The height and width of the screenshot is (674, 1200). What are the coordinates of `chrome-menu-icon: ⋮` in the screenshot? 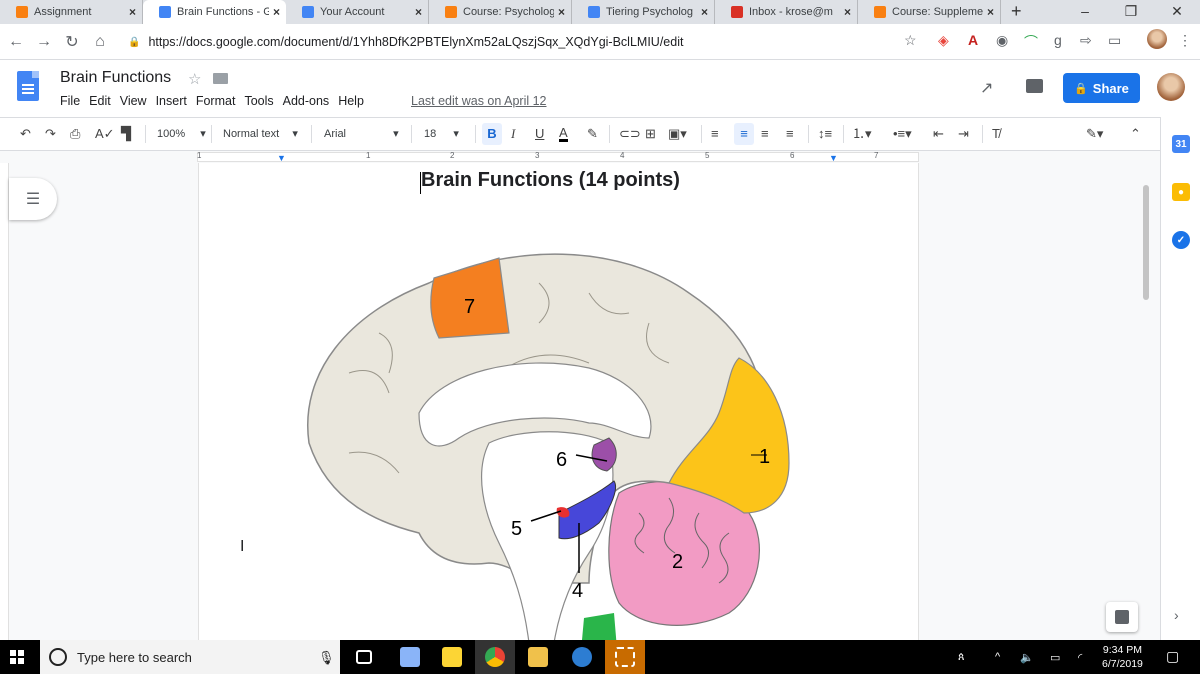 It's located at (1185, 40).